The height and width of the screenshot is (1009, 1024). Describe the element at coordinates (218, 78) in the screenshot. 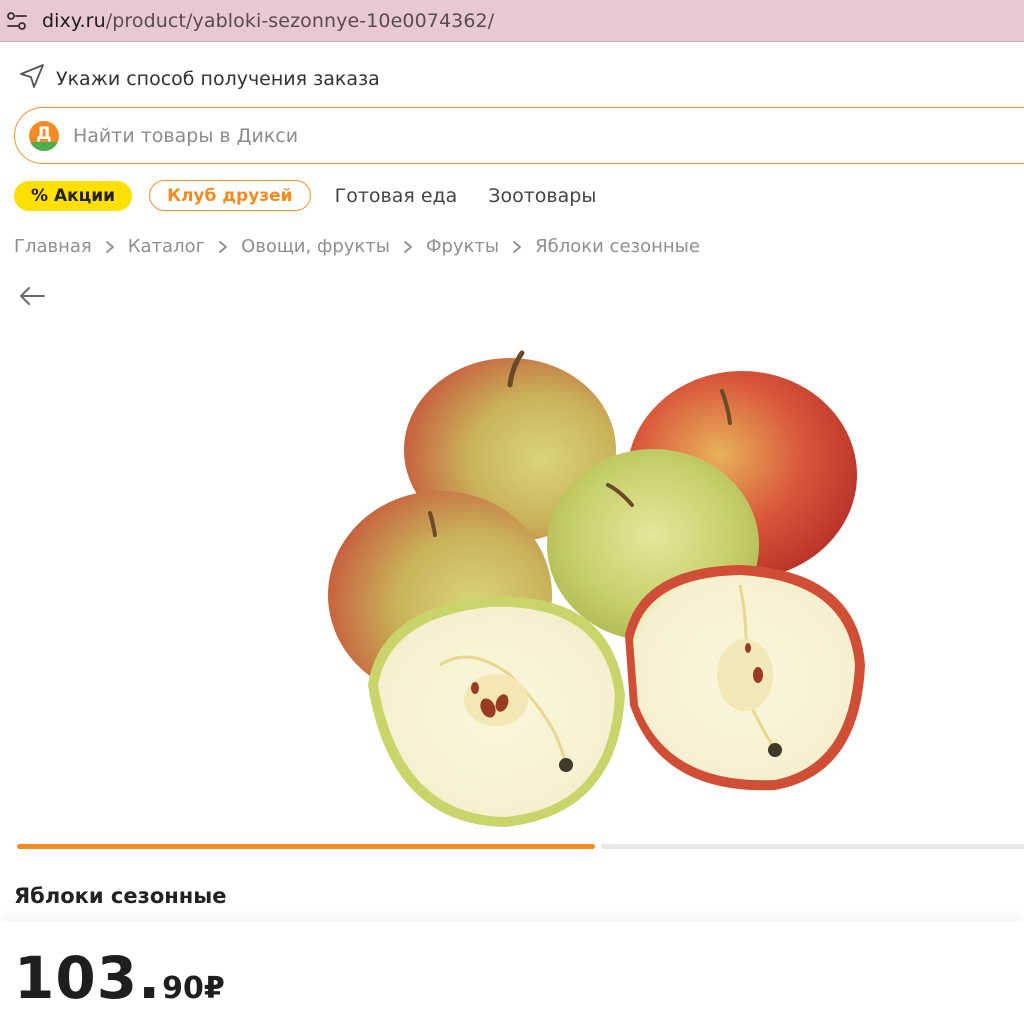

I see `delivery-method-label: Укажи способ получения заказа` at that location.